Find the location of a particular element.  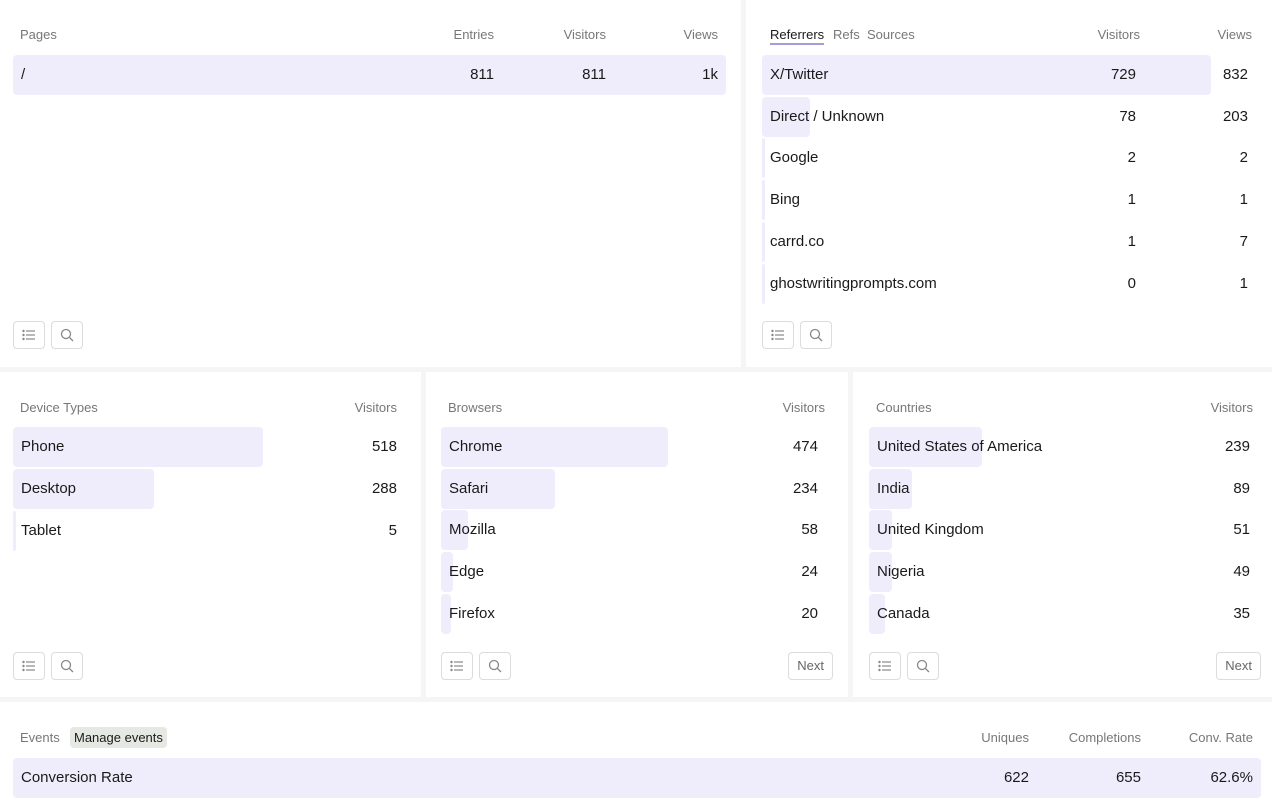

events-col-completions: Completions is located at coordinates (1105, 737).